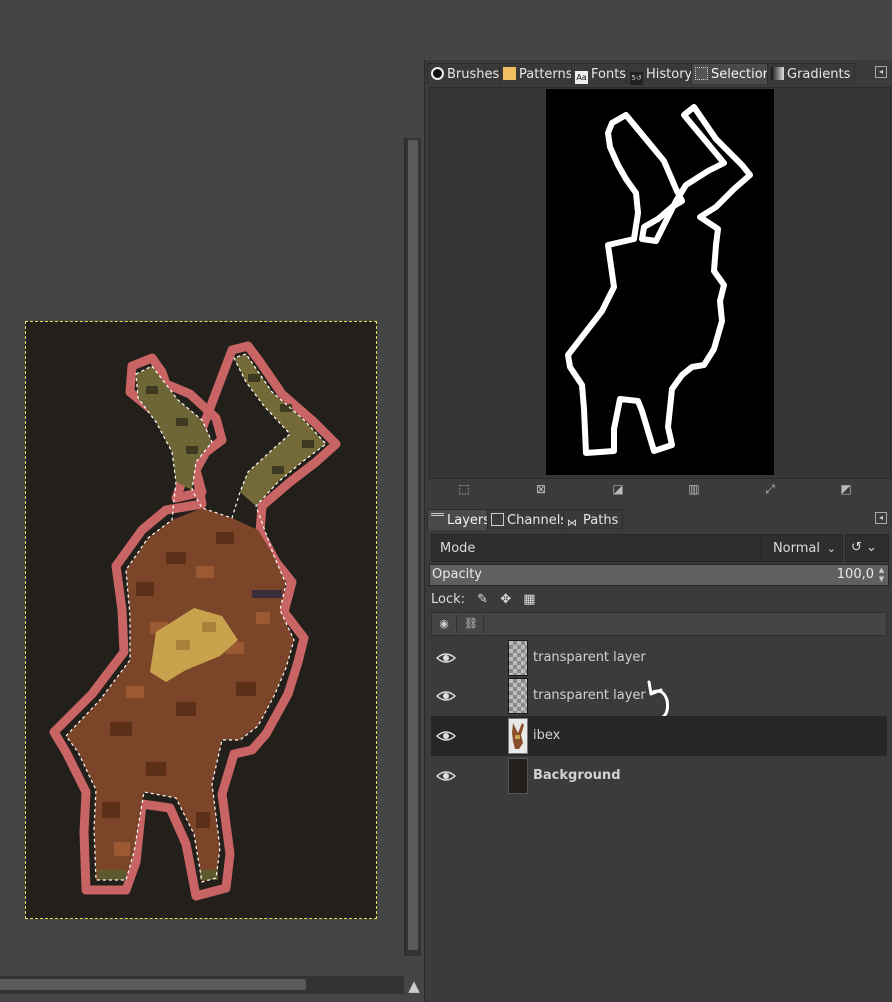  Describe the element at coordinates (659, 736) in the screenshot. I see `layer-row: ibex` at that location.